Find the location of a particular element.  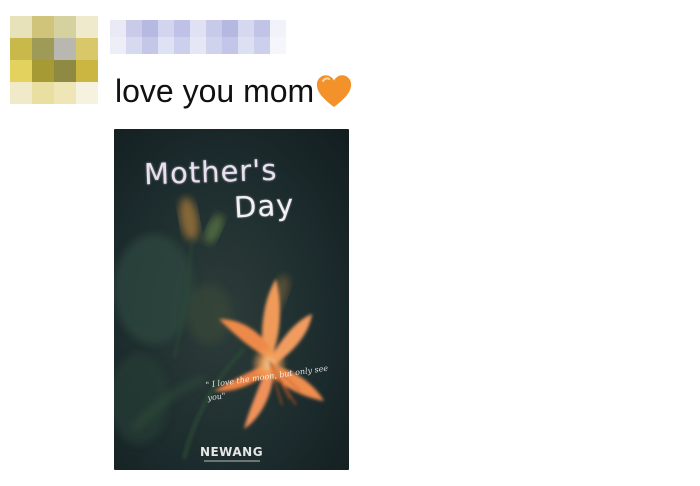

message-text: love you mom is located at coordinates (215, 91).